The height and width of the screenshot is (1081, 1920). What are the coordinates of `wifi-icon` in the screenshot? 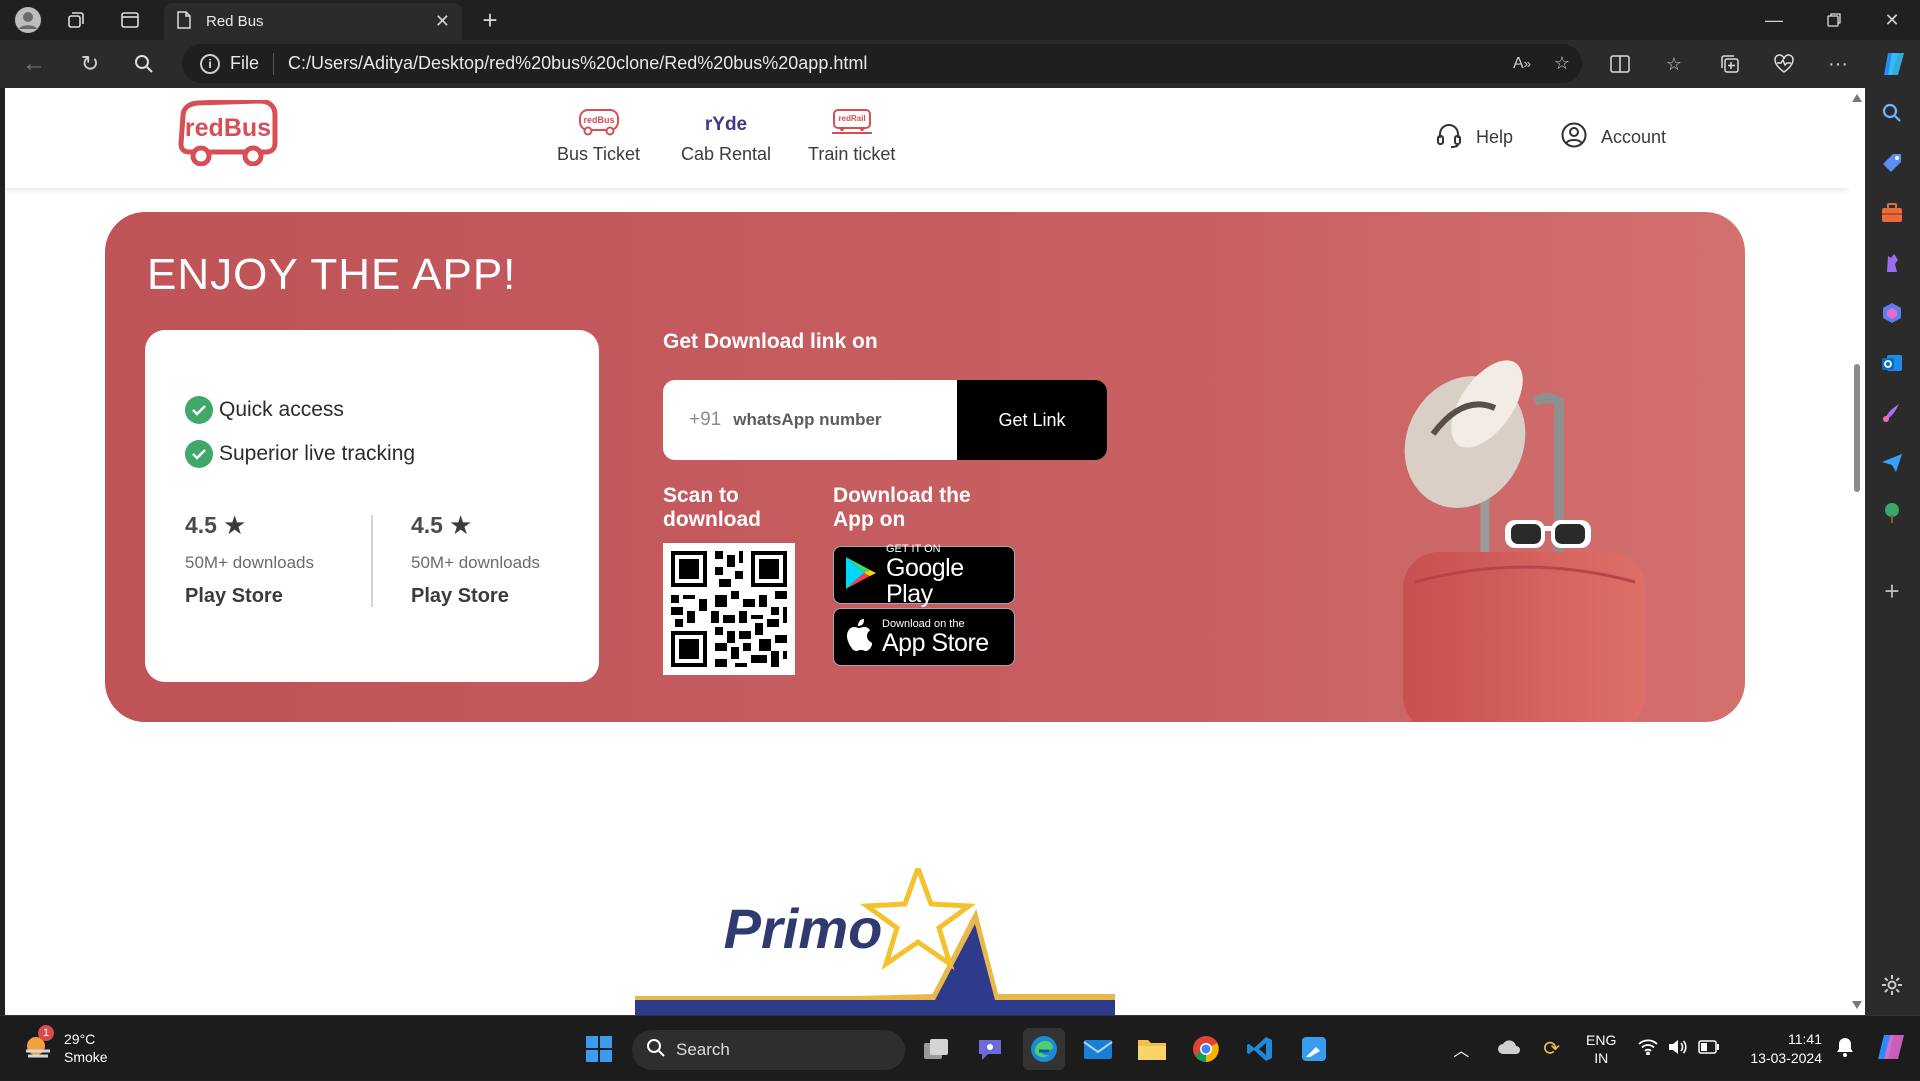 It's located at (1648, 1048).